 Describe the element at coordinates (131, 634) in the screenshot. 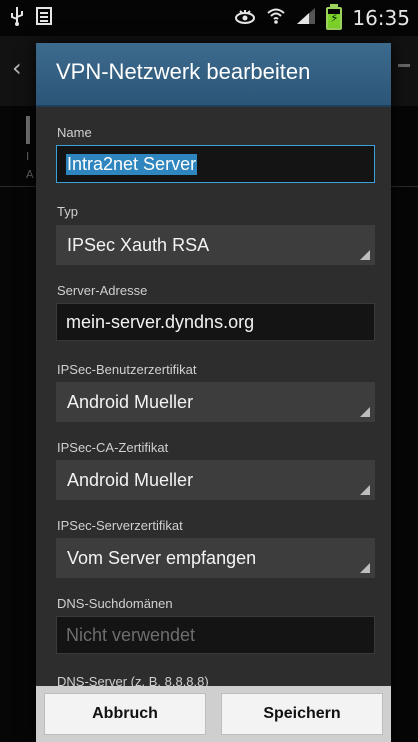

I see `dns-search-placeholder: Nicht verwendet` at that location.